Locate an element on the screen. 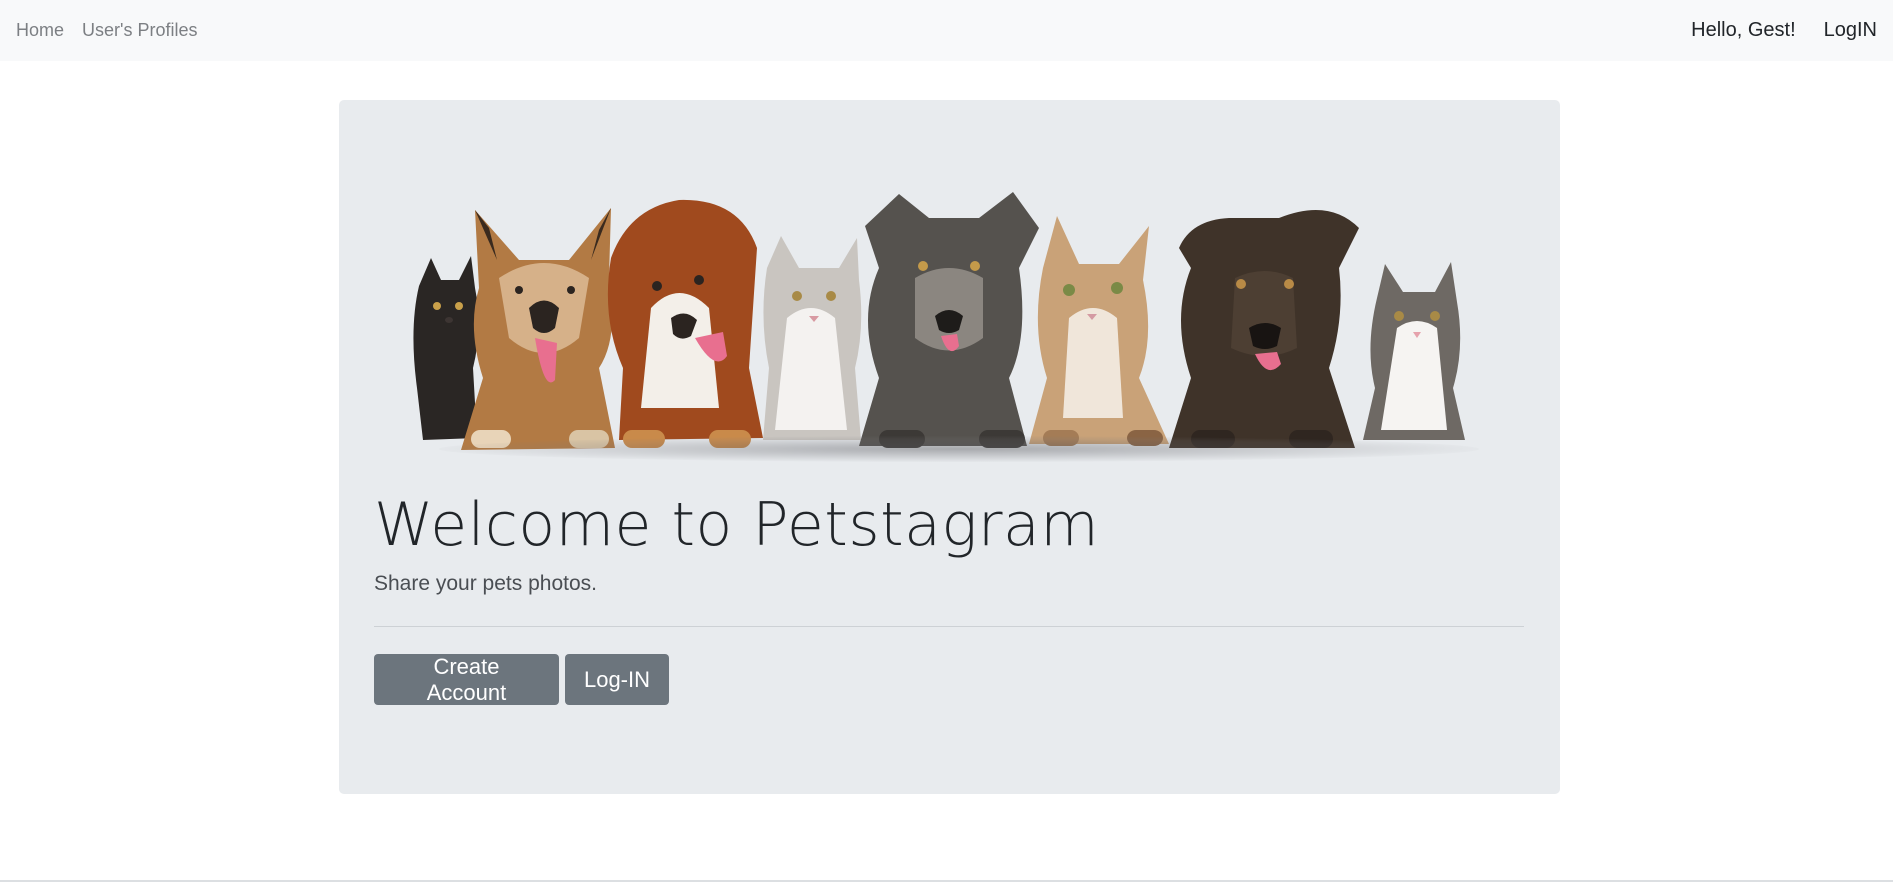 The image size is (1893, 888). login-button: Log-IN is located at coordinates (617, 679).